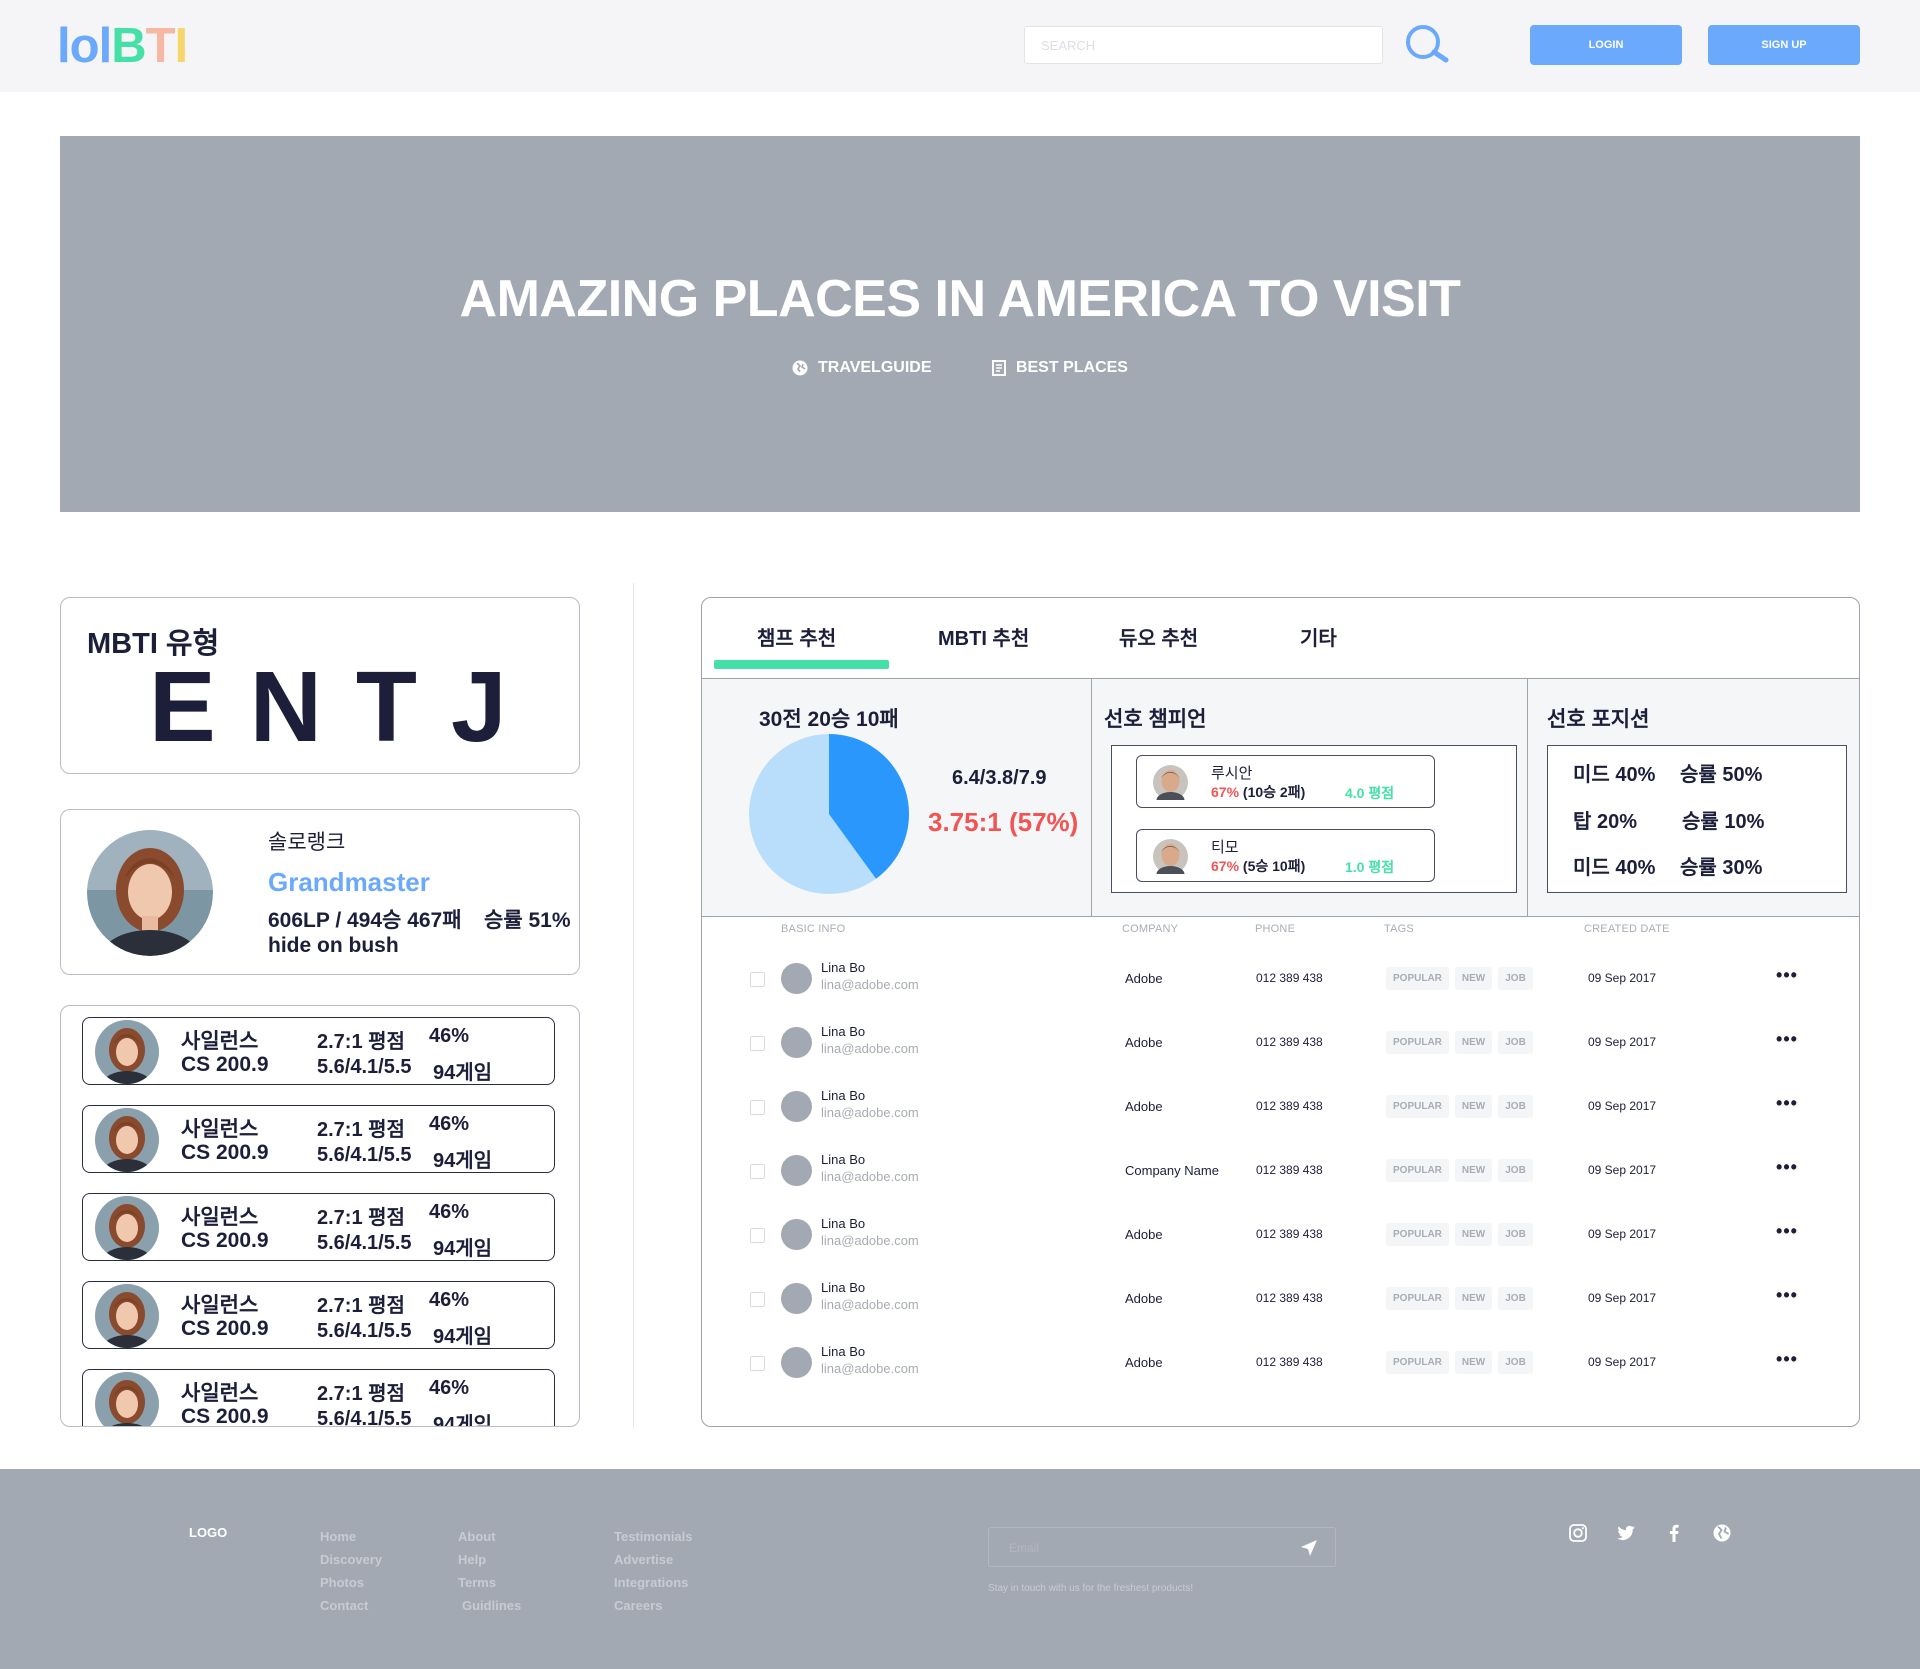 This screenshot has height=1669, width=1920. What do you see at coordinates (1622, 1234) in the screenshot?
I see `created-date-cell: 09 Sep 2017` at bounding box center [1622, 1234].